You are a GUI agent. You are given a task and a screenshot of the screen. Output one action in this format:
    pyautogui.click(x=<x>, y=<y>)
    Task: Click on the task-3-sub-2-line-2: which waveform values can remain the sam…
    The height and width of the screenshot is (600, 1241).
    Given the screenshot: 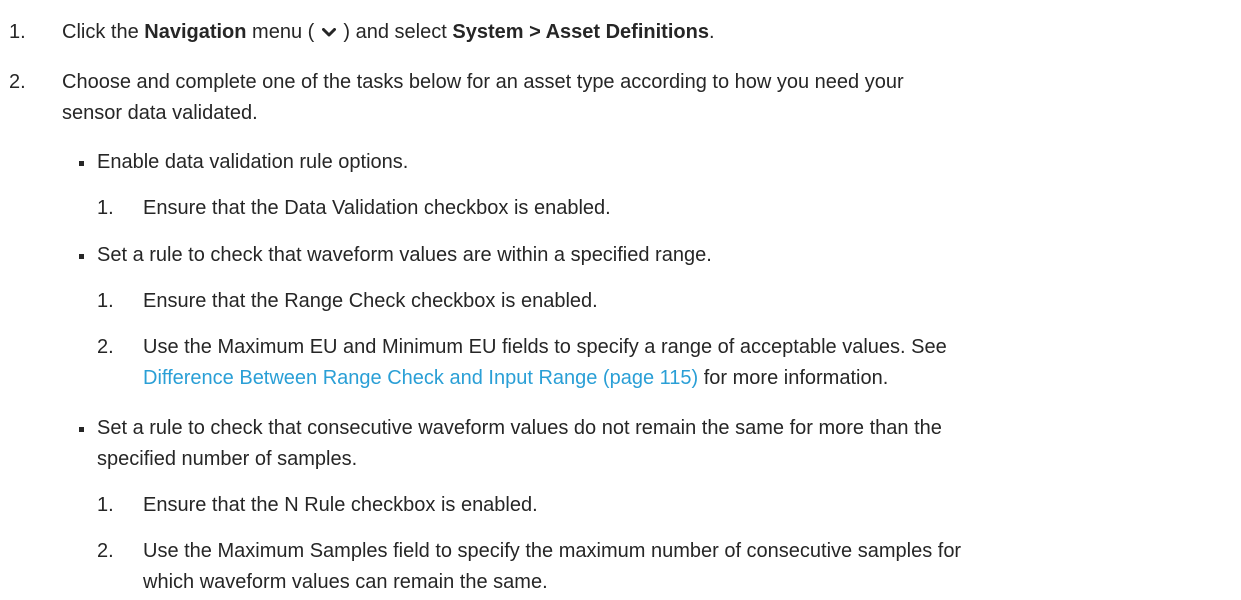 What is the action you would take?
    pyautogui.click(x=345, y=582)
    